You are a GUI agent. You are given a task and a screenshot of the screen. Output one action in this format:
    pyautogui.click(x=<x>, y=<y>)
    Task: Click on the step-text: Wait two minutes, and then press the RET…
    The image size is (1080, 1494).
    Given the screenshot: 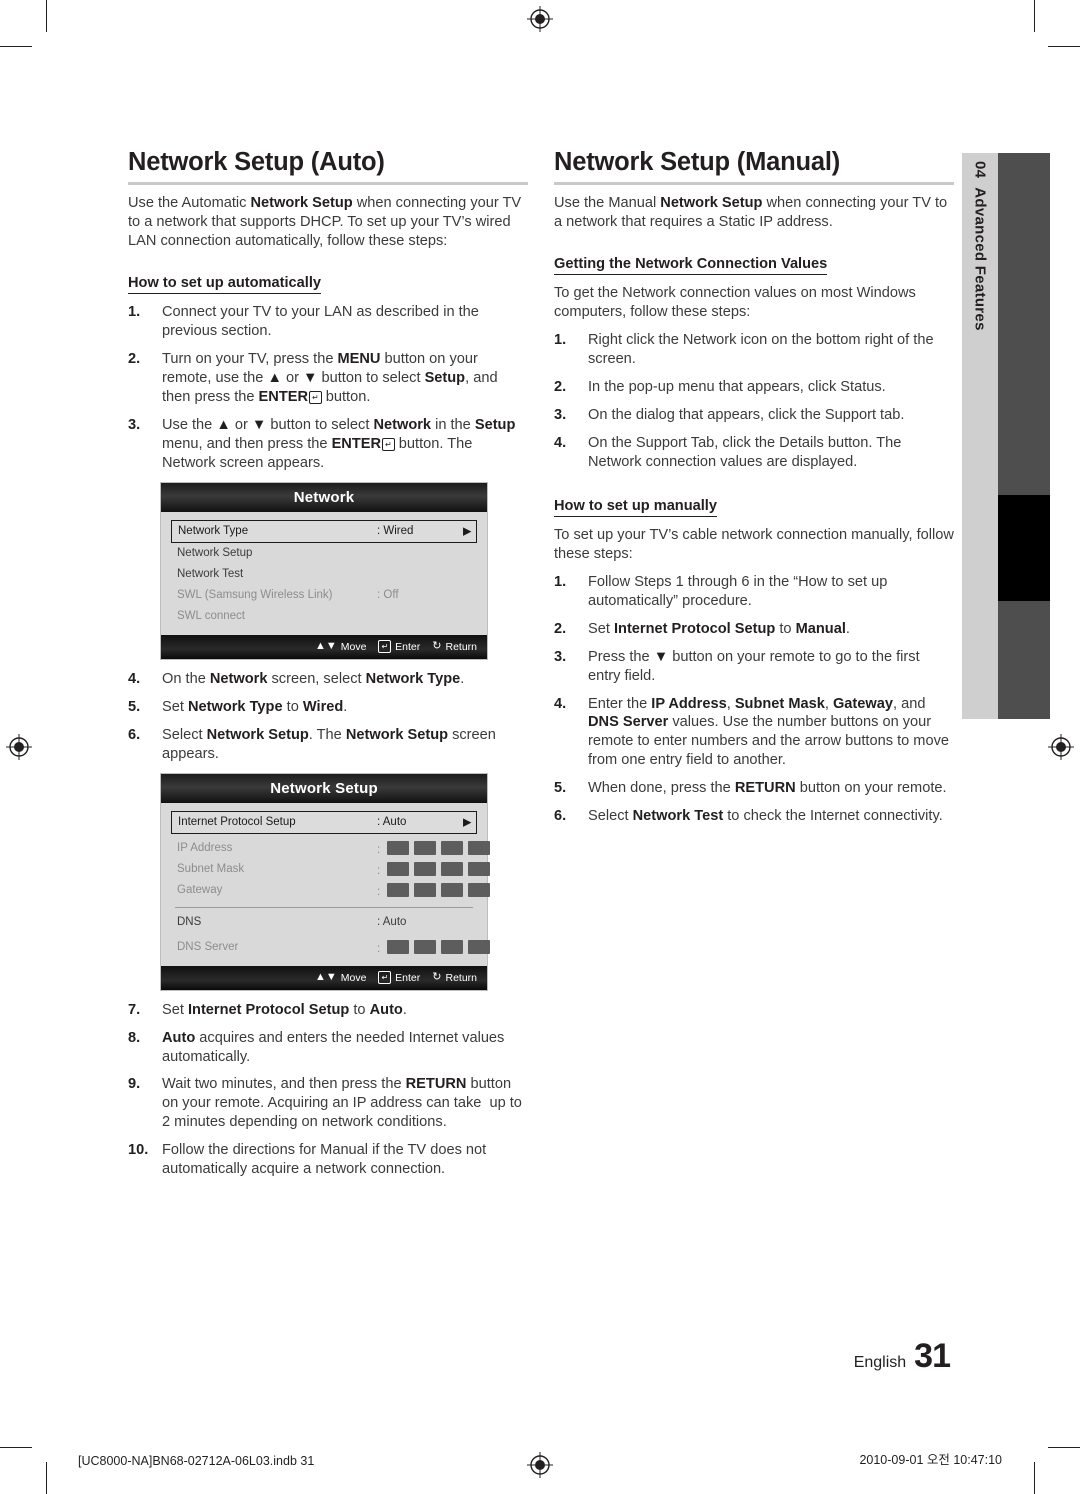 What is the action you would take?
    pyautogui.click(x=342, y=1103)
    